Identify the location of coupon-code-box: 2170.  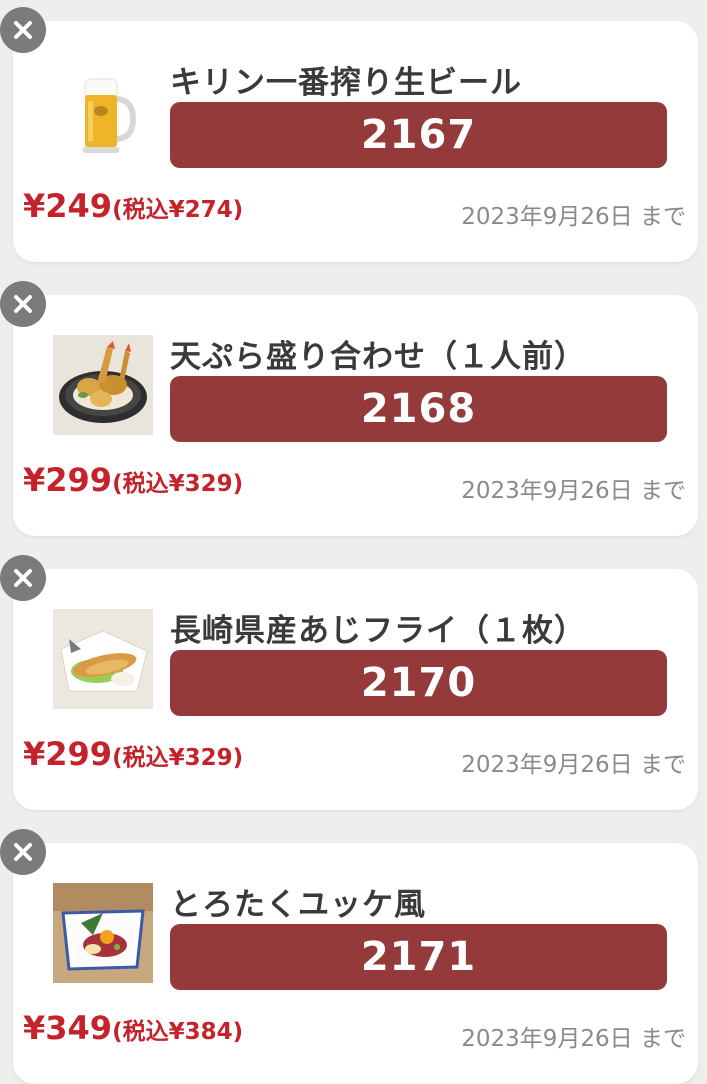
(418, 683).